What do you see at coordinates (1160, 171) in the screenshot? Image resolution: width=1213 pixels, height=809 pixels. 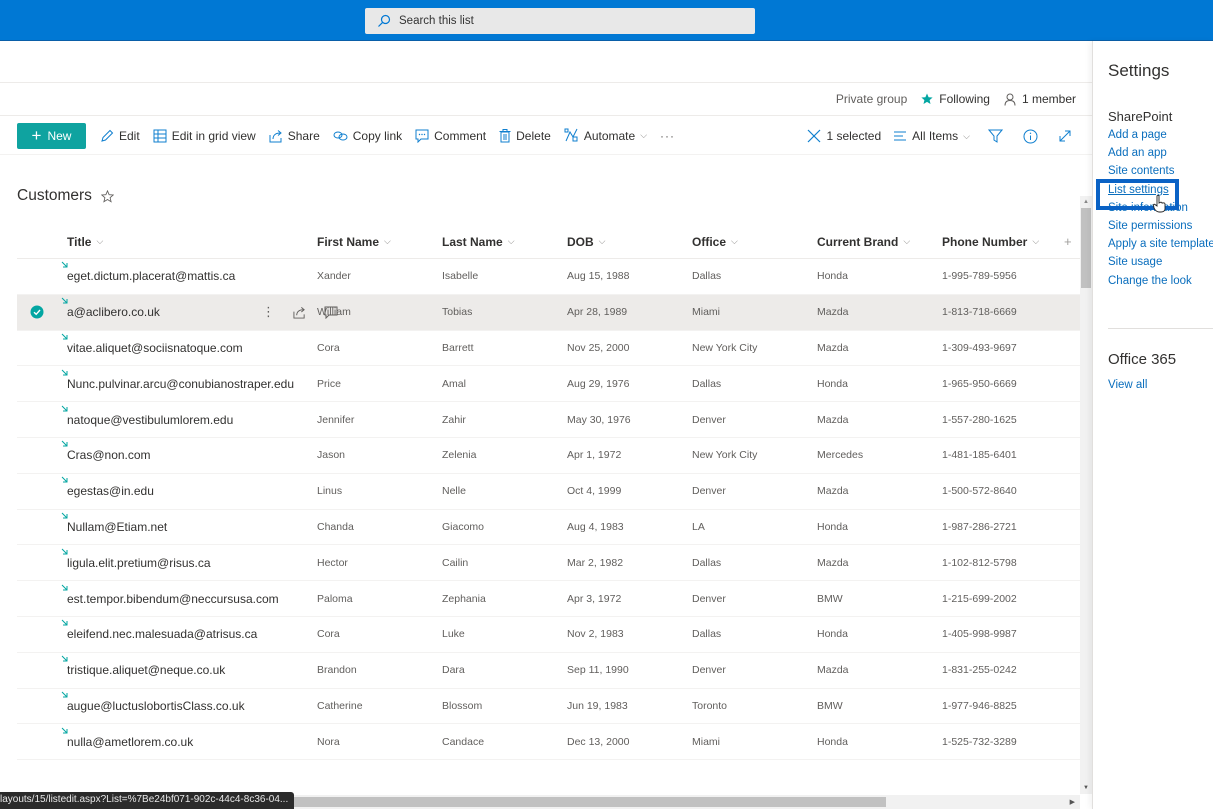 I see `settings-link-site-contents: Site contents` at bounding box center [1160, 171].